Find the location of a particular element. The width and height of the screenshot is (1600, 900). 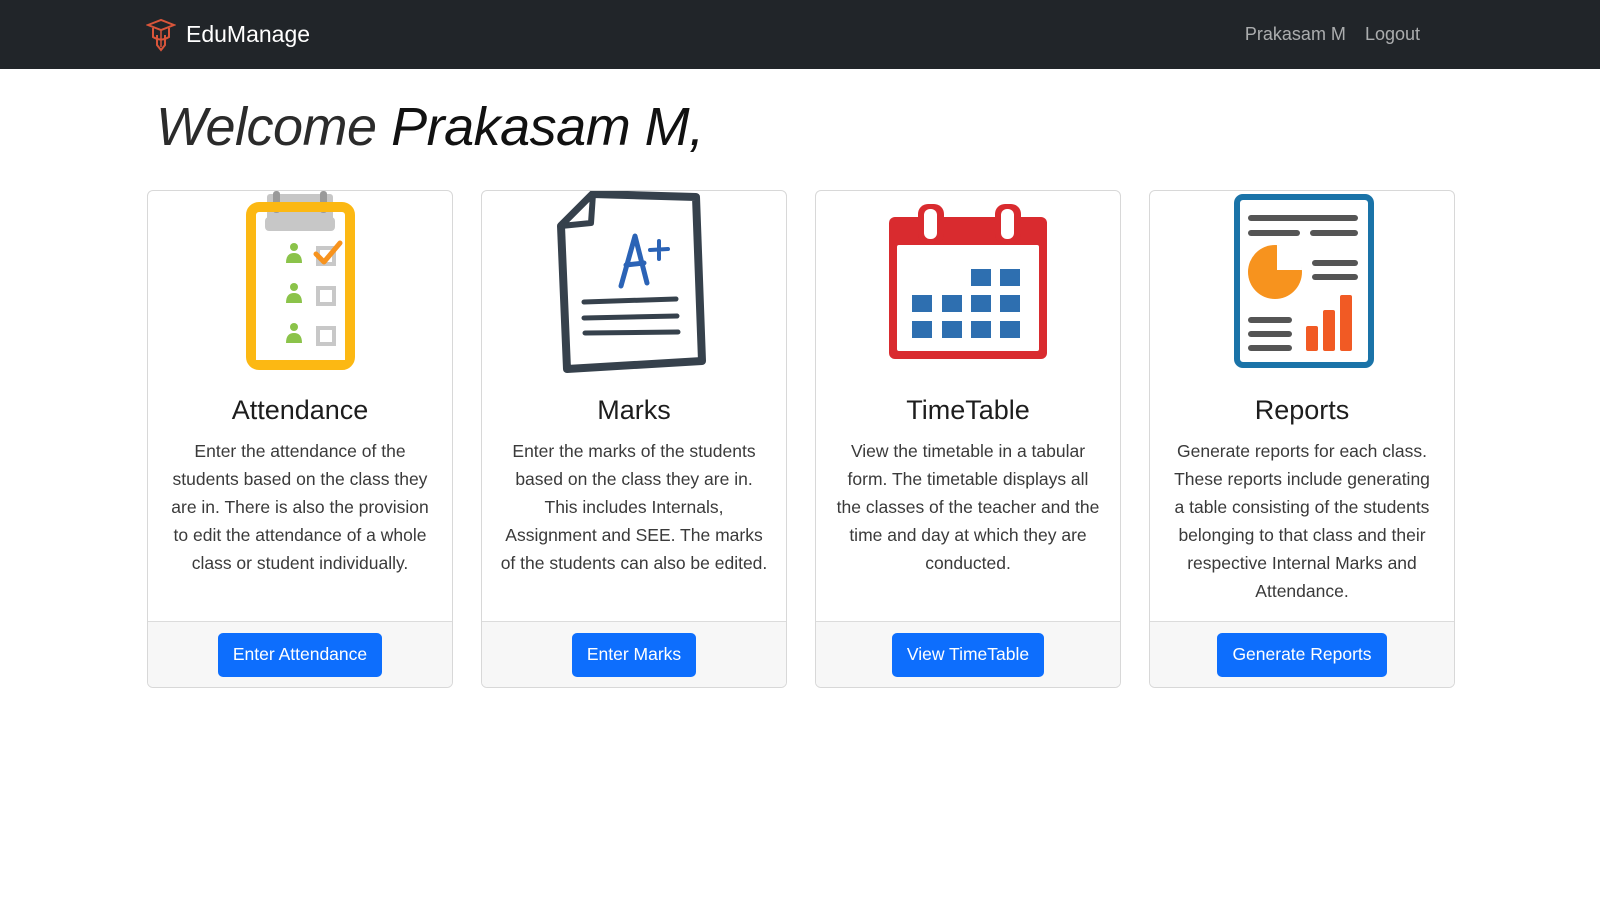

generate-reports-button: Generate Reports is located at coordinates (1302, 654).